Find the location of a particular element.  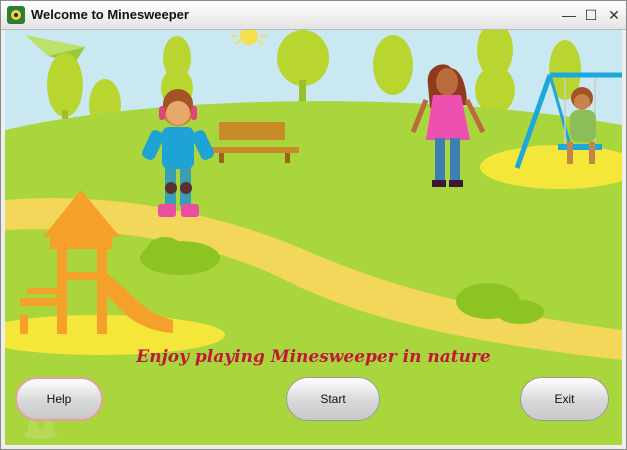

close-button: ✕ is located at coordinates (614, 15).